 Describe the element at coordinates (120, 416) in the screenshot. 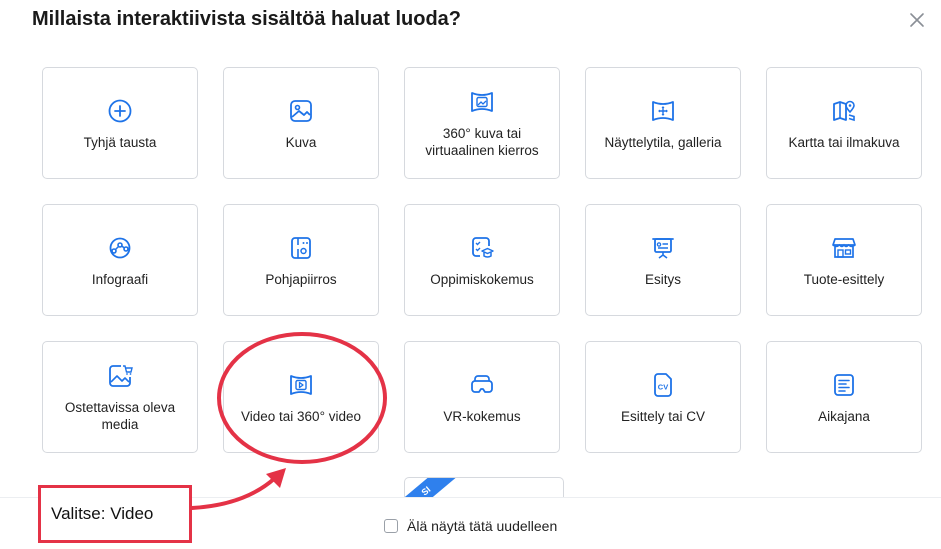

I see `card-label: Ostettavissa oleva media` at that location.